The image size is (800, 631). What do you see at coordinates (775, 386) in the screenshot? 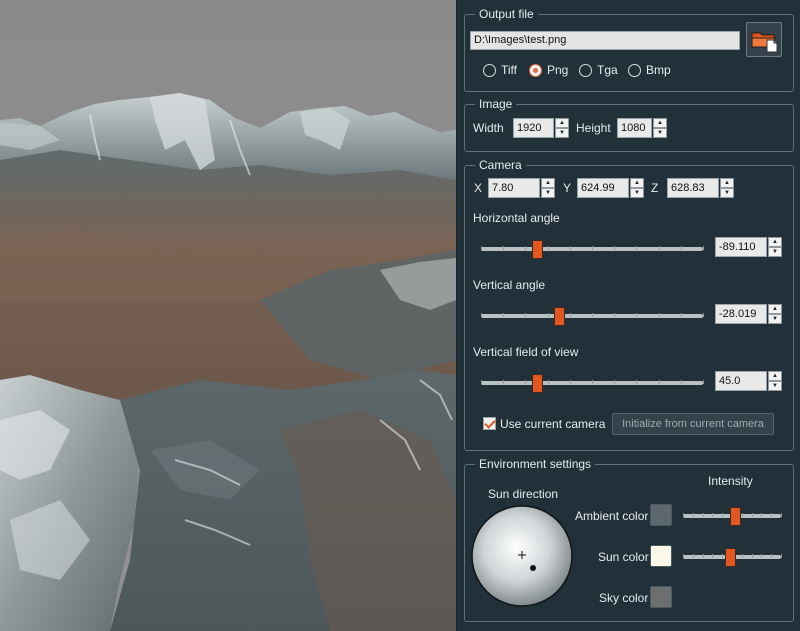
I see `vertical-fov-down-arrow-icon: ▼` at bounding box center [775, 386].